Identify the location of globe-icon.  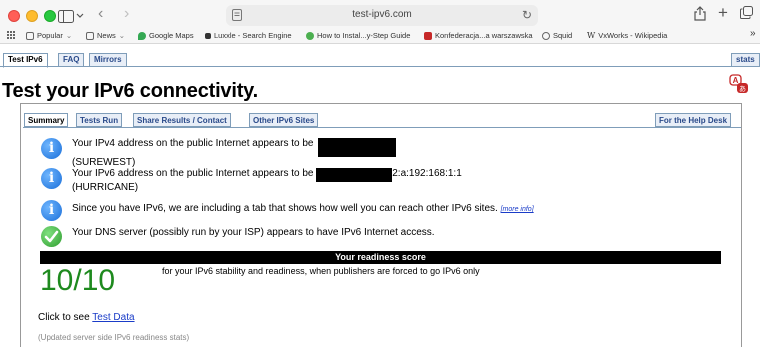
(546, 35).